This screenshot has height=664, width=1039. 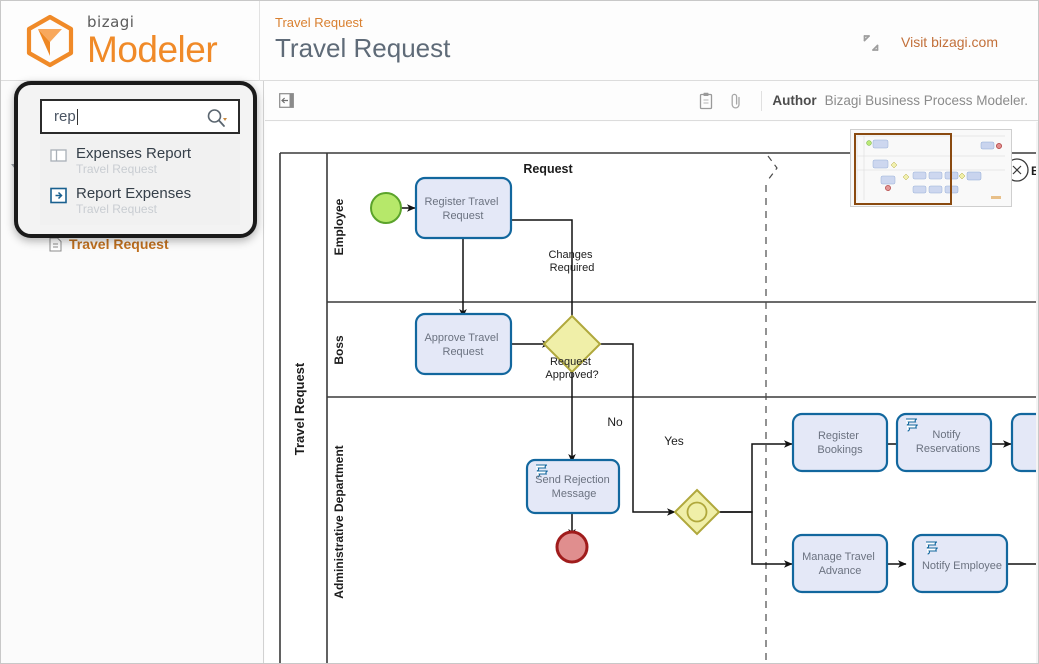 What do you see at coordinates (50, 41) in the screenshot?
I see `bizagi-hexagon-logo-icon` at bounding box center [50, 41].